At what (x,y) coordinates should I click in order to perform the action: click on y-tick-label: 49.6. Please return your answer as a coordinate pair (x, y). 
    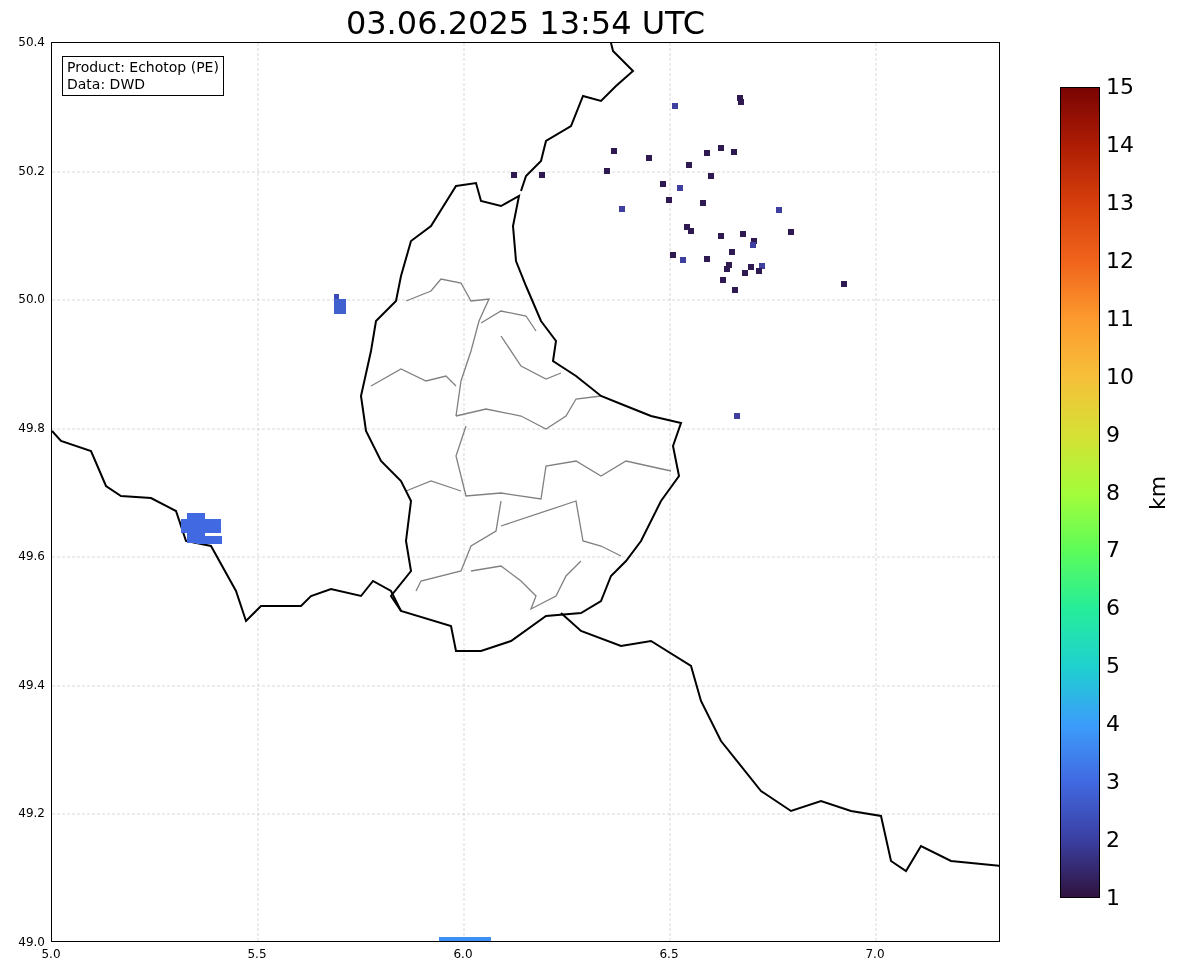
    Looking at the image, I should click on (31, 556).